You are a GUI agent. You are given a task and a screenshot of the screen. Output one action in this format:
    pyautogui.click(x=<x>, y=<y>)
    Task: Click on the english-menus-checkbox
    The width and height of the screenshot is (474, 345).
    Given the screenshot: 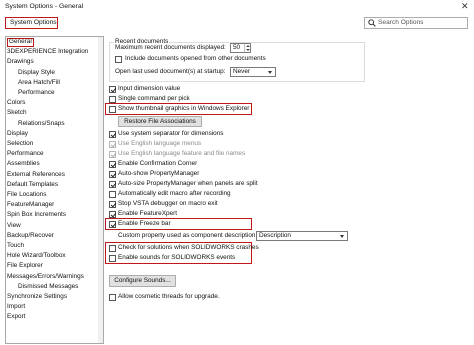 What is the action you would take?
    pyautogui.click(x=112, y=144)
    